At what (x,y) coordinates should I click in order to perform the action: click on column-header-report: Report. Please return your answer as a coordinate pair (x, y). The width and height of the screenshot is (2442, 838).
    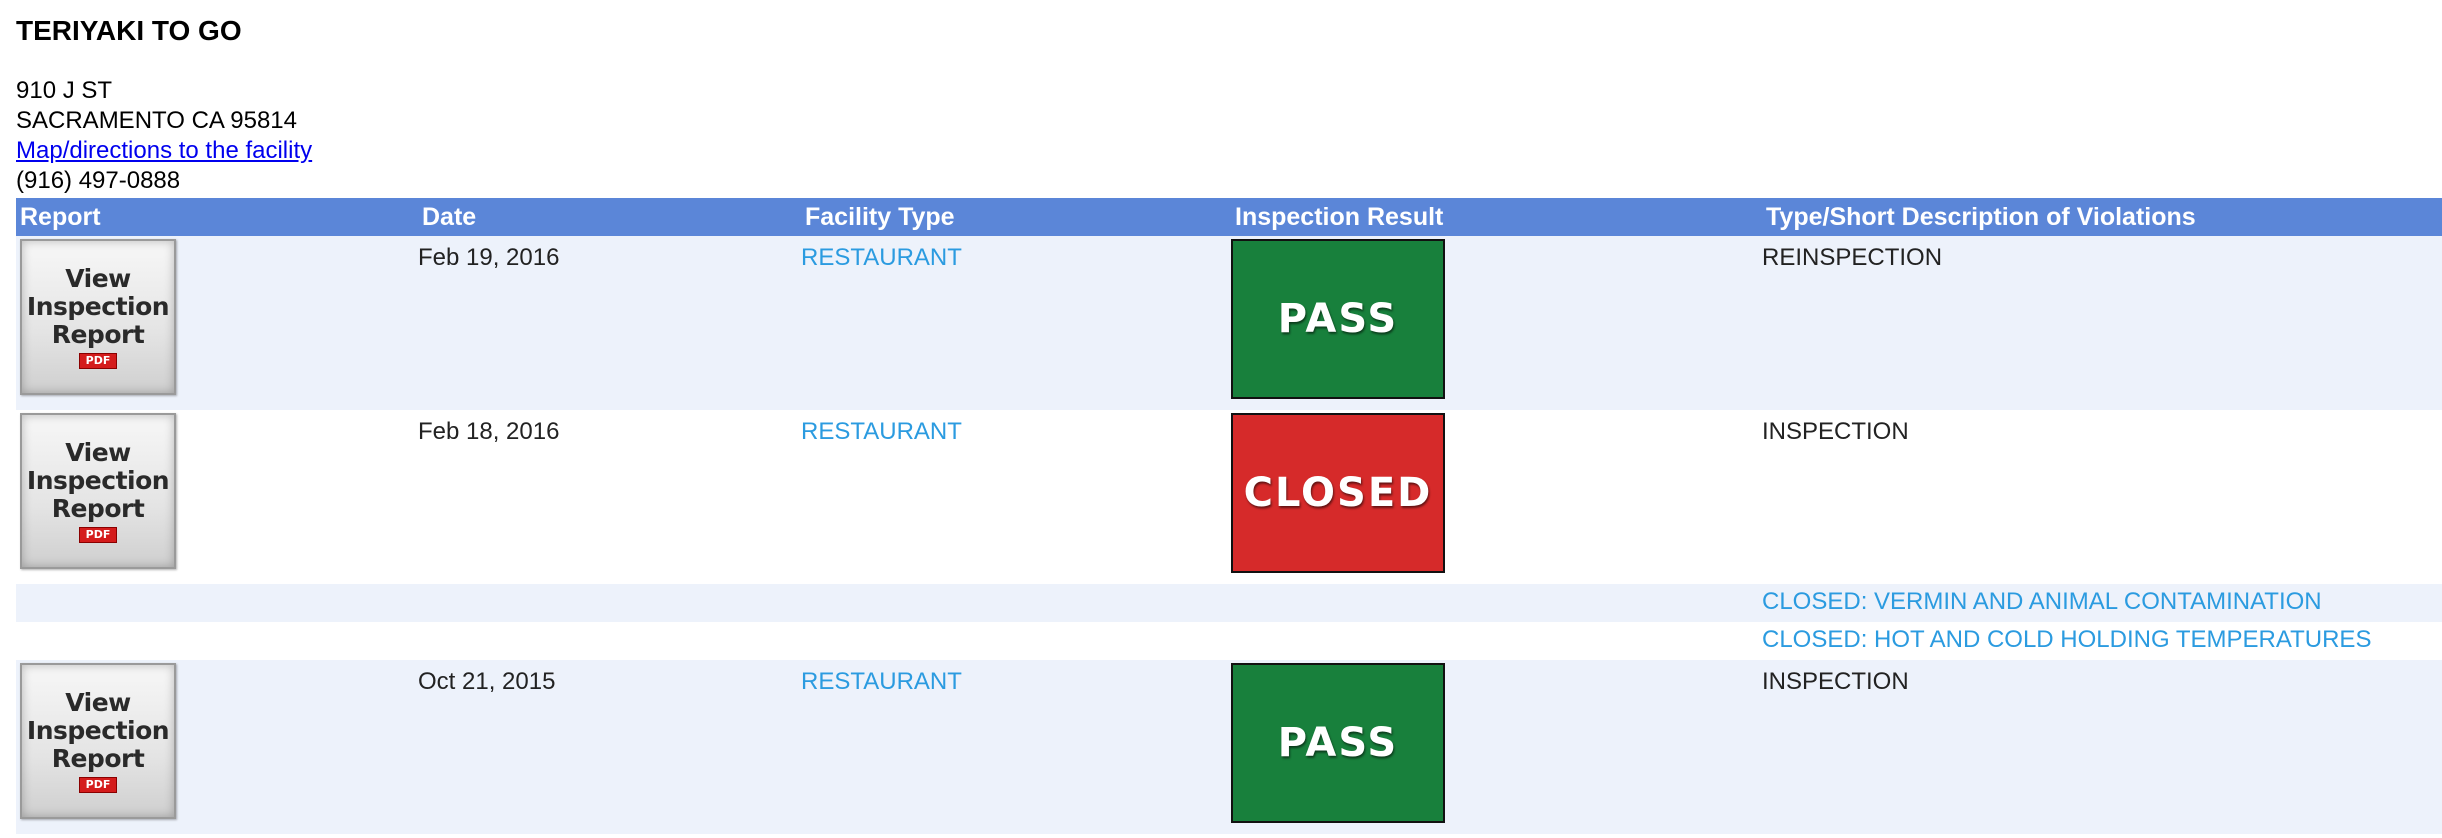
    Looking at the image, I should click on (217, 217).